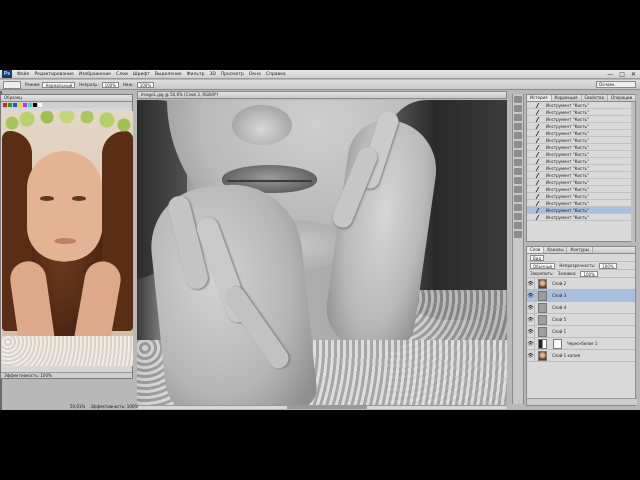 This screenshot has height=480, width=640. I want to click on menu-window: Окно, so click(255, 74).